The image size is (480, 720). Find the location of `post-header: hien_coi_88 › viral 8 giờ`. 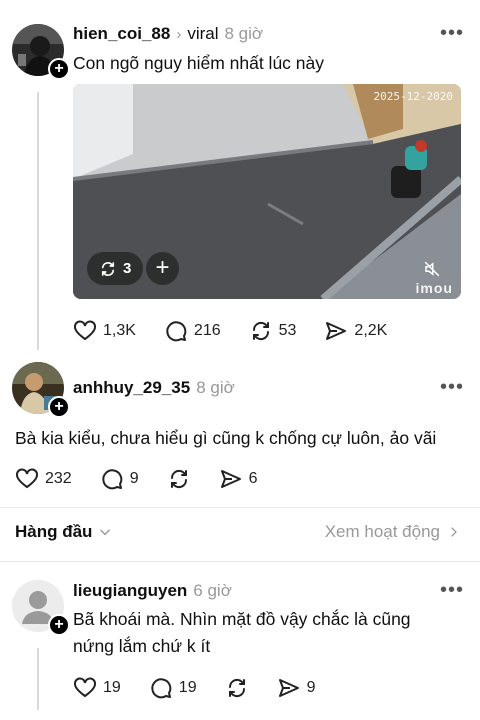

post-header: hien_coi_88 › viral 8 giờ is located at coordinates (168, 34).